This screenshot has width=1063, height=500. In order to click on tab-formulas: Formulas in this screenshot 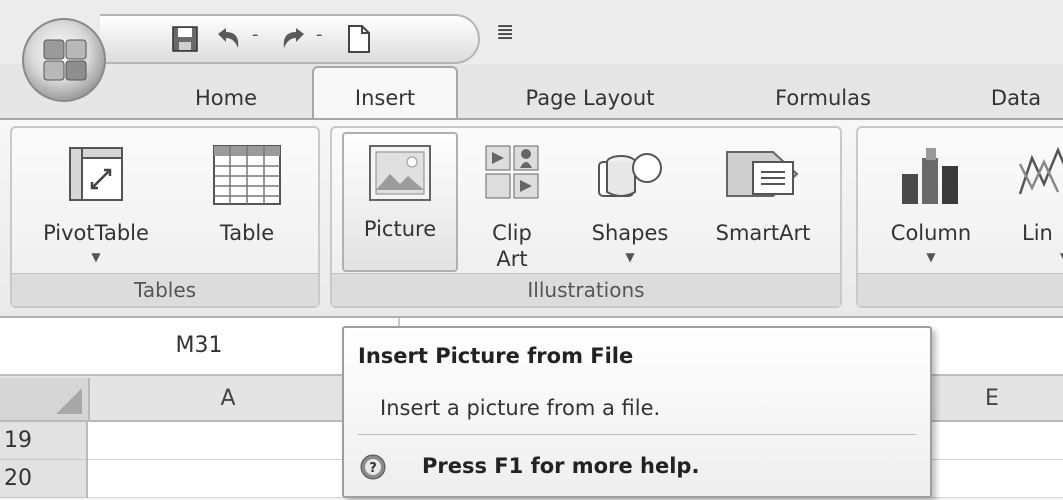, I will do `click(823, 98)`.